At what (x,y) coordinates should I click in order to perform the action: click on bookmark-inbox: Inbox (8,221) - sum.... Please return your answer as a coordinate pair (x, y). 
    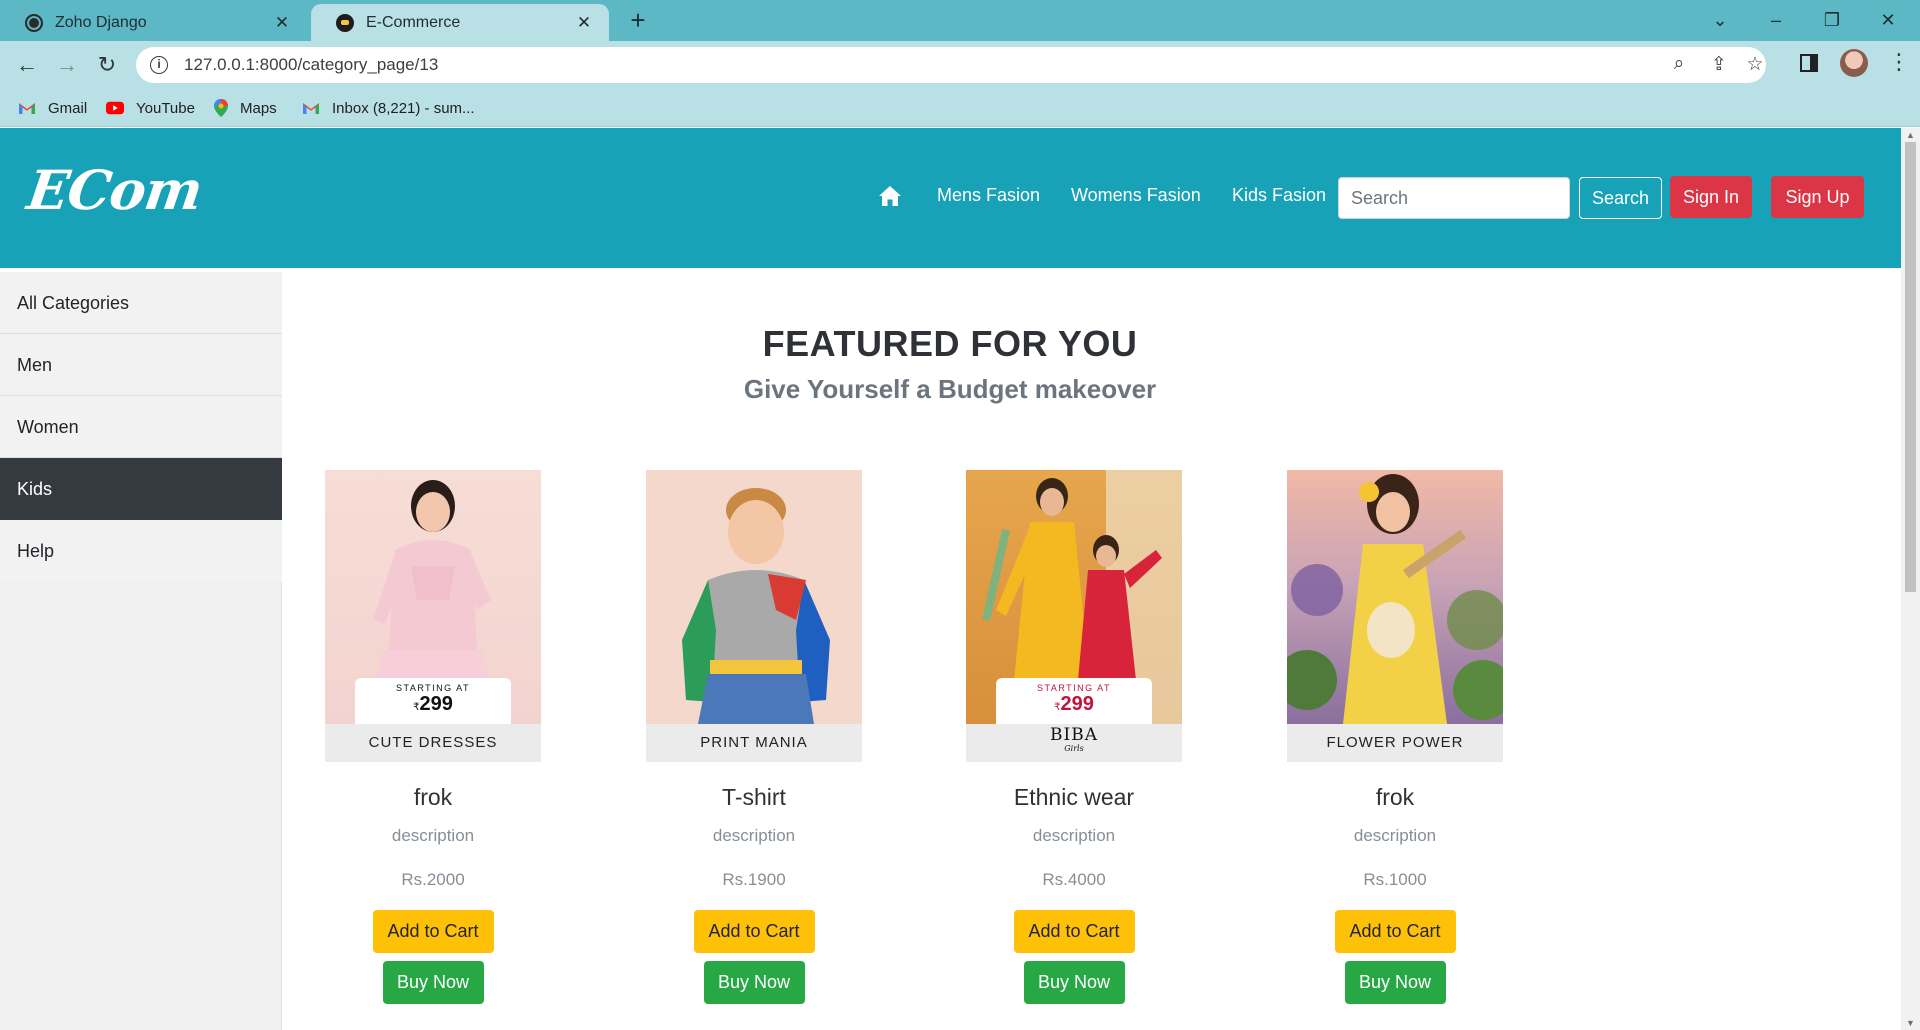
    Looking at the image, I should click on (388, 108).